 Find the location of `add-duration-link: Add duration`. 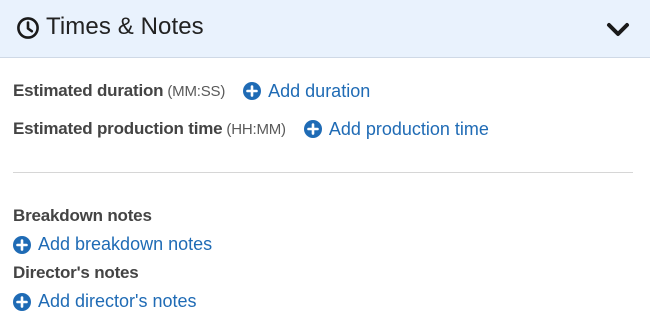

add-duration-link: Add duration is located at coordinates (306, 91).